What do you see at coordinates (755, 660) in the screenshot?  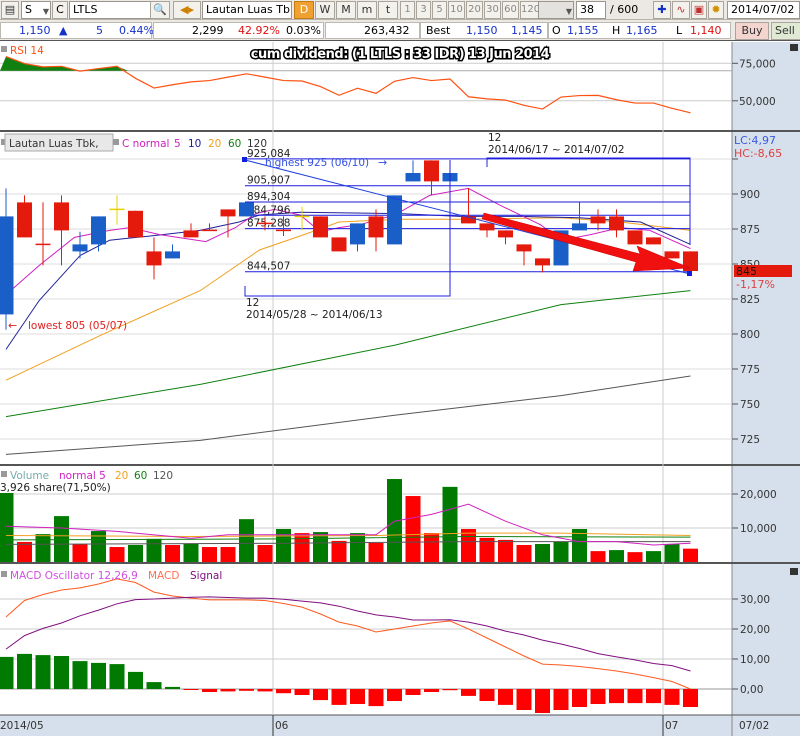 I see `macd-axis-label: 10,00` at bounding box center [755, 660].